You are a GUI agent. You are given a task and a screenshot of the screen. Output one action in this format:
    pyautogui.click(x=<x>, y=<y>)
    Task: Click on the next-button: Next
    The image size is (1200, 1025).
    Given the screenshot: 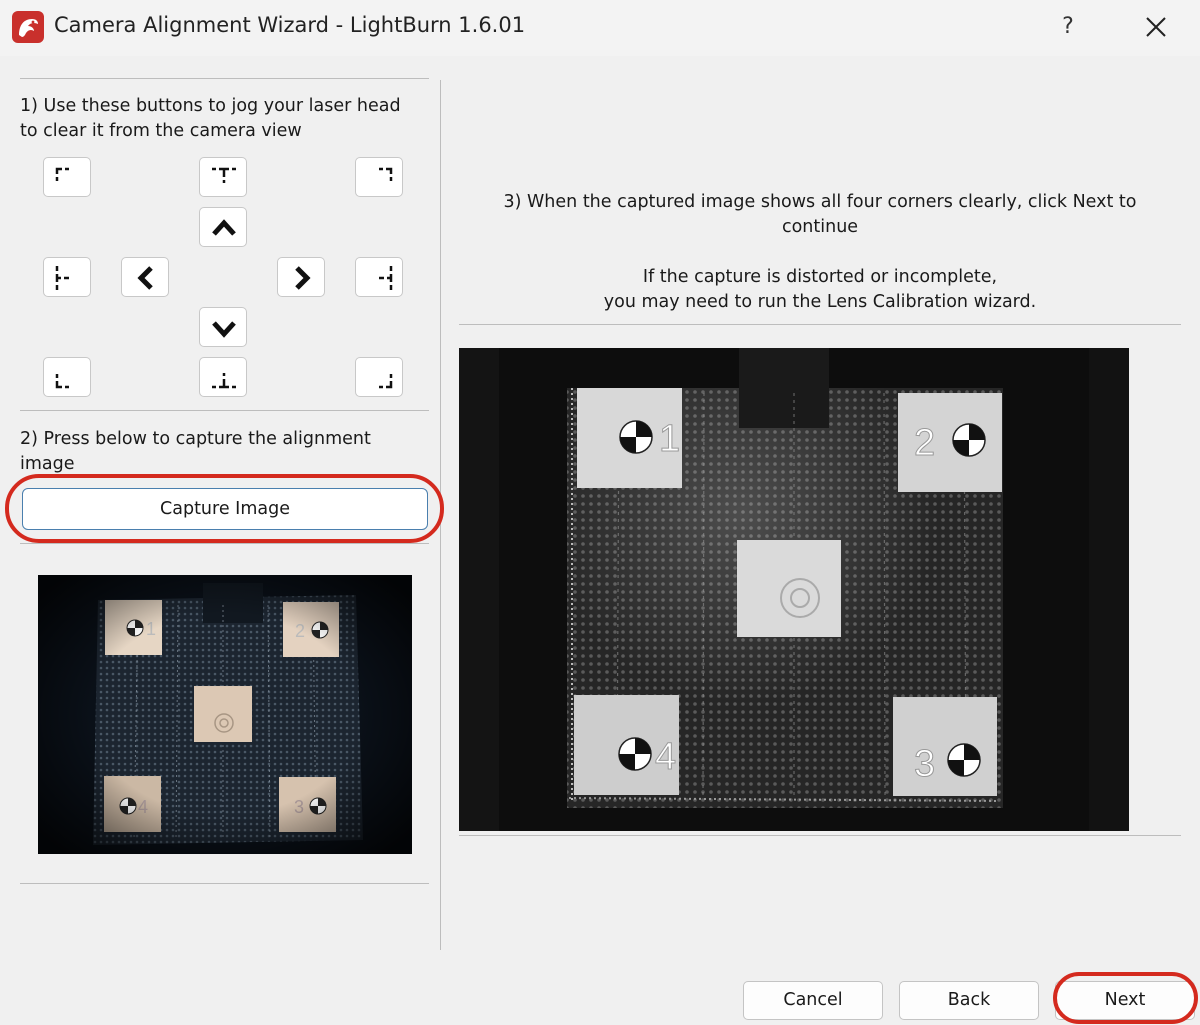 What is the action you would take?
    pyautogui.click(x=1125, y=1000)
    